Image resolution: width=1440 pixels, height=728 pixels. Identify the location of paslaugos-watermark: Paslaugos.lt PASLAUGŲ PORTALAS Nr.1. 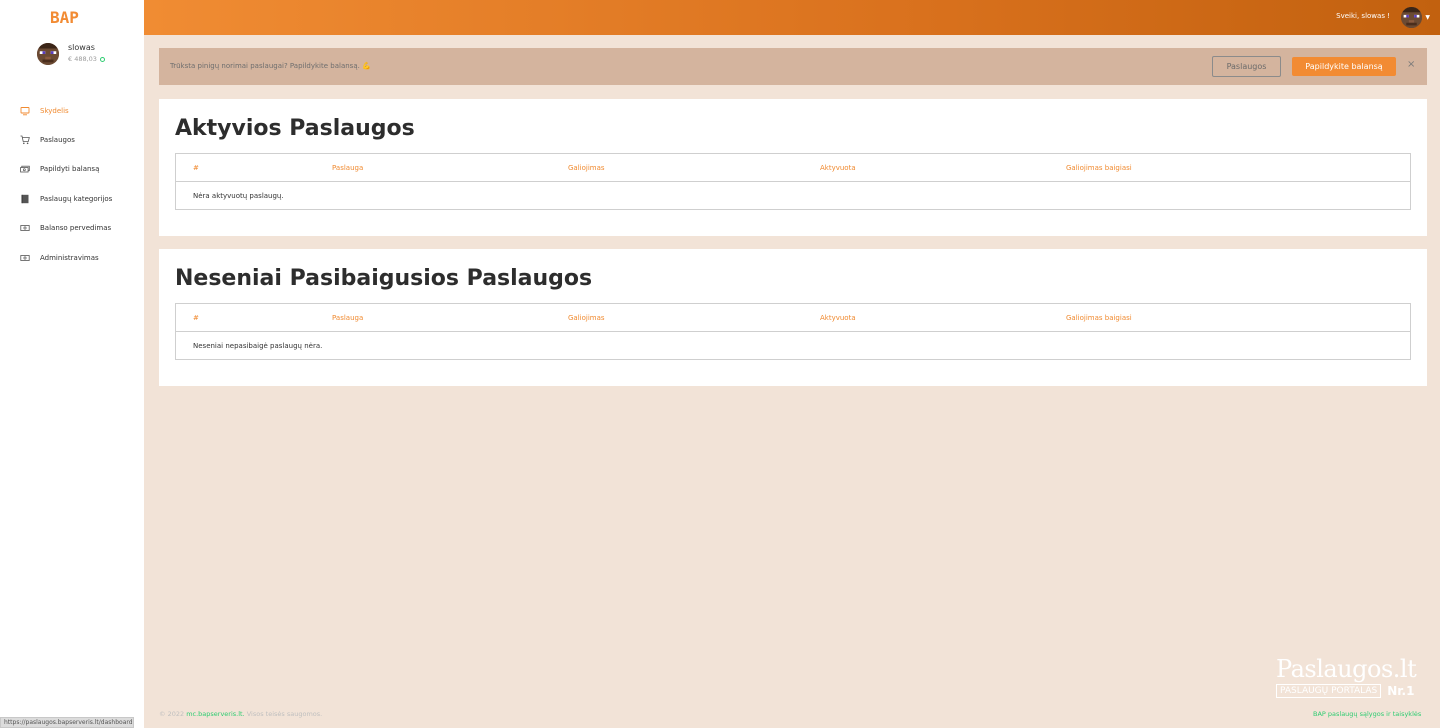
(1346, 680).